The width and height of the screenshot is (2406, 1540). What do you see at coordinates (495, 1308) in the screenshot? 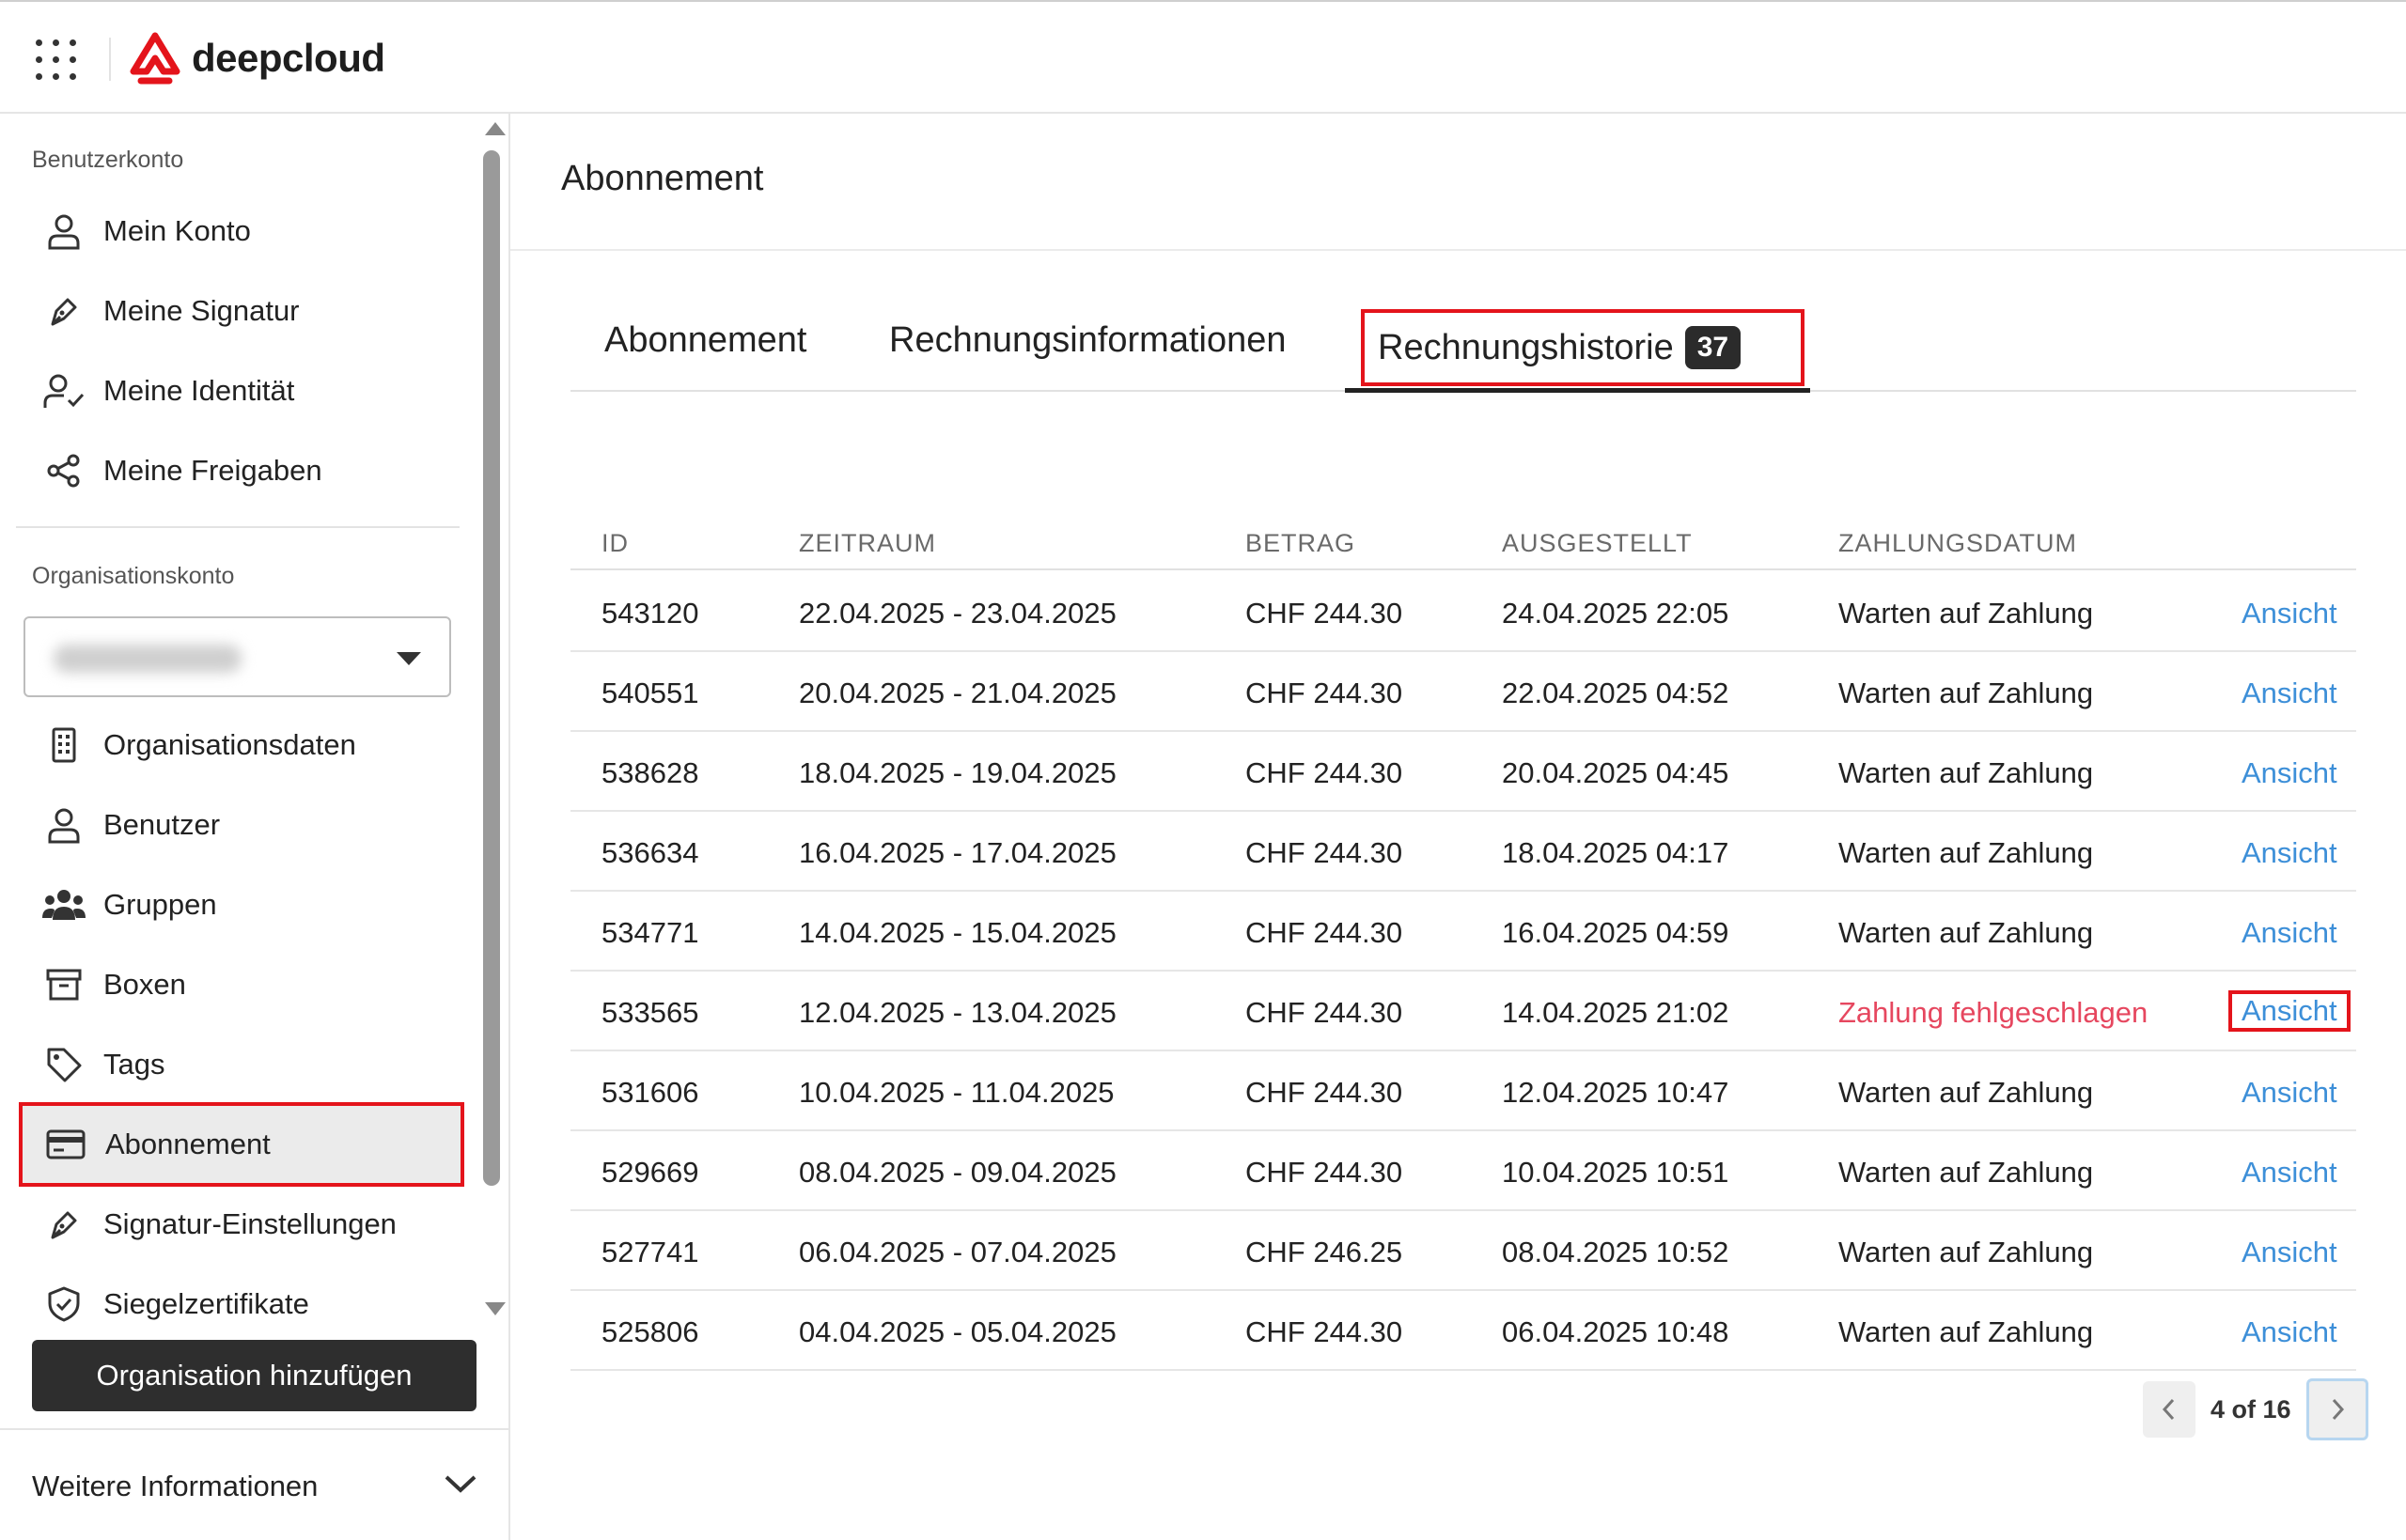
I see `scroll-down-arrow-icon` at bounding box center [495, 1308].